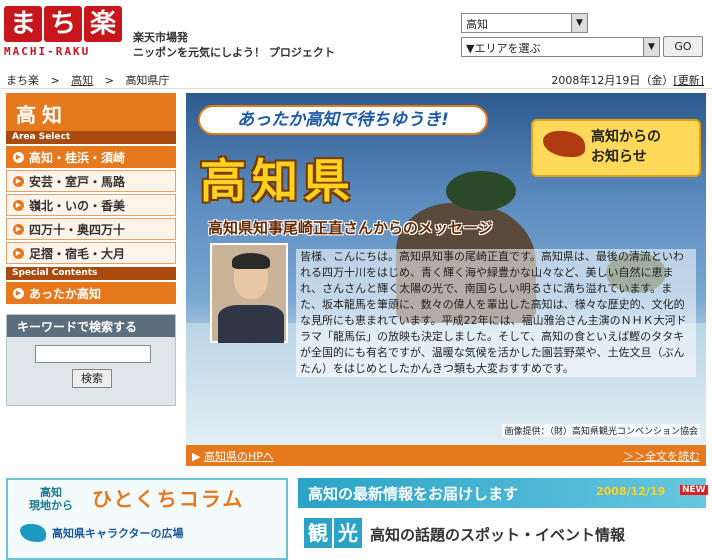 This screenshot has width=712, height=560. I want to click on tagline-line2: ニッポンを元気にしよう！ プロジェクト, so click(234, 52).